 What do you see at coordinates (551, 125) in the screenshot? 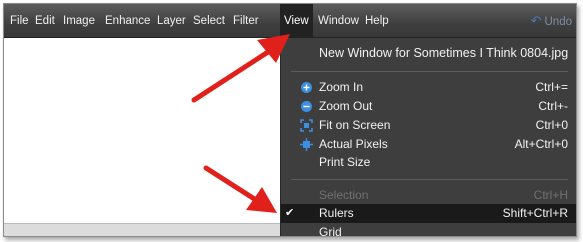
I see `fit-on-screen-shortcut: Ctrl+0` at bounding box center [551, 125].